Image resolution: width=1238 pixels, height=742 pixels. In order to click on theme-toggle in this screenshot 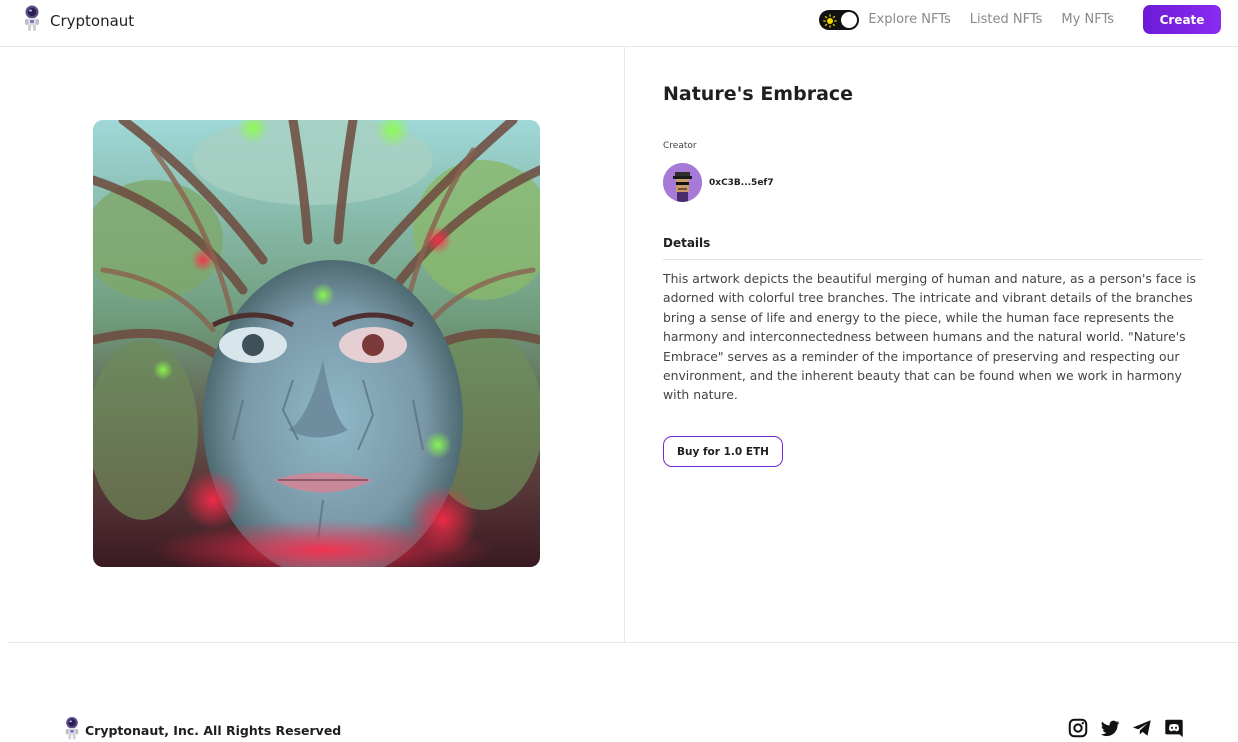, I will do `click(839, 19)`.